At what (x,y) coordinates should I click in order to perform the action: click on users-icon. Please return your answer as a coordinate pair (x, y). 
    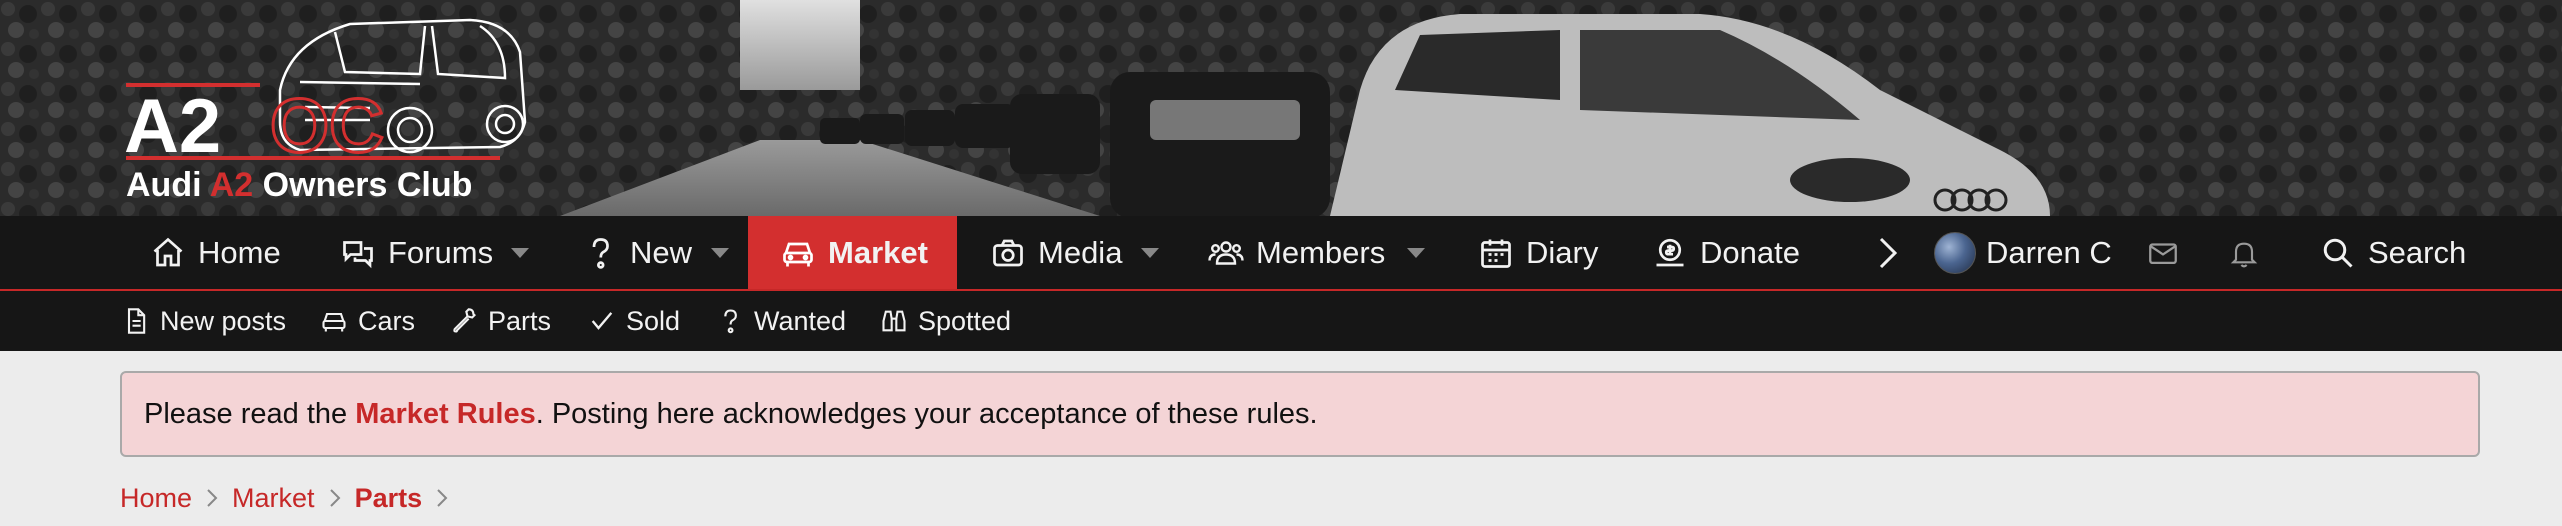
    Looking at the image, I should click on (1226, 253).